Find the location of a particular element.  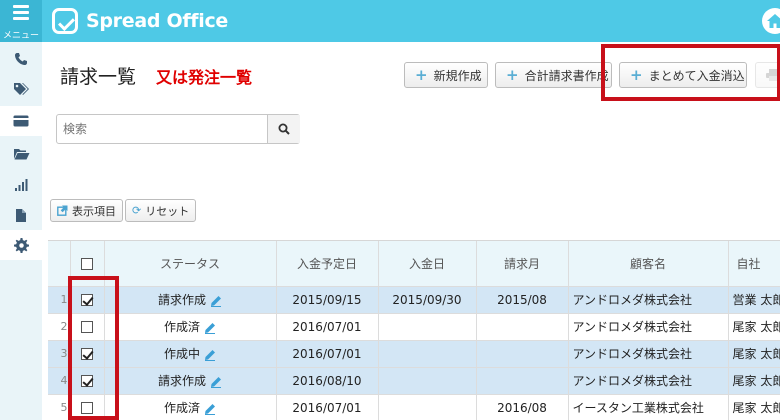

search-box is located at coordinates (178, 129).